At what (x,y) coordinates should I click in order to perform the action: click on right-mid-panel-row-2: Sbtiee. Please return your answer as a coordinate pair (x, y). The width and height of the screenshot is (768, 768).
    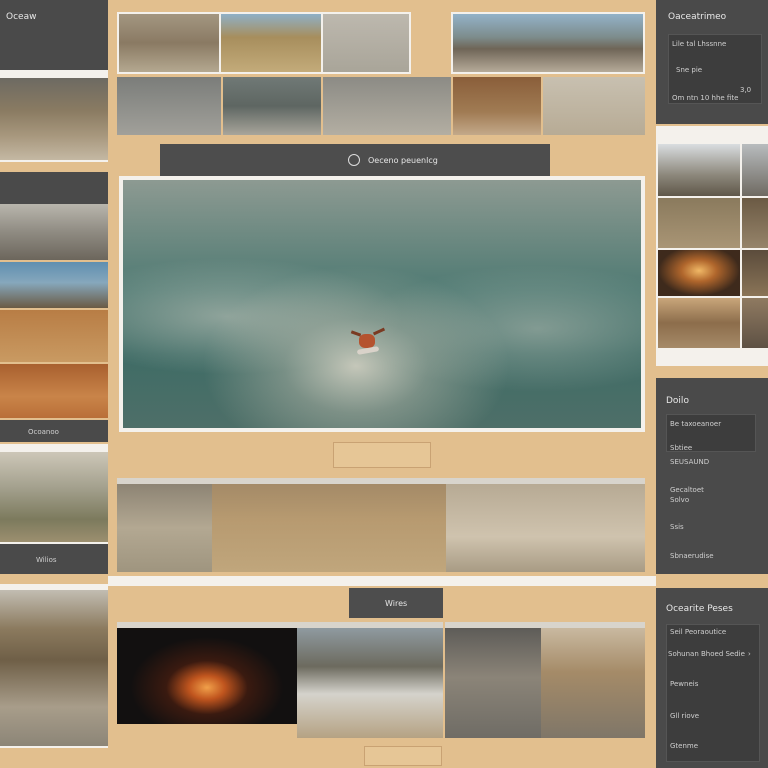
    Looking at the image, I should click on (681, 448).